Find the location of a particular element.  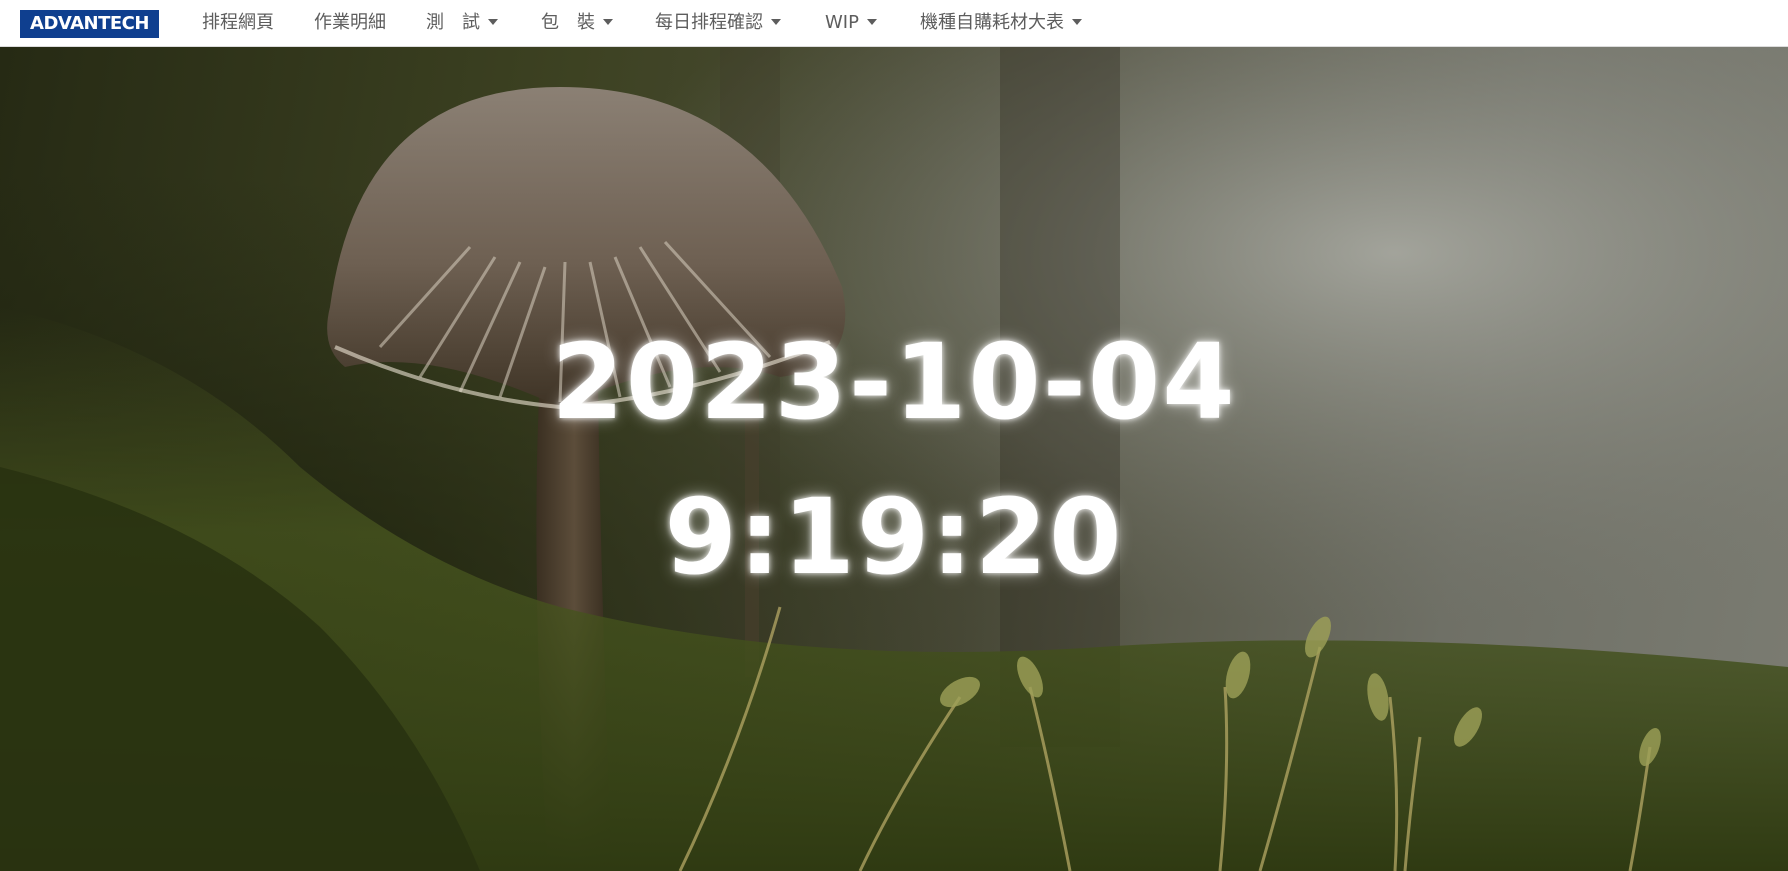

nav-item-label: 測 試 is located at coordinates (453, 22).